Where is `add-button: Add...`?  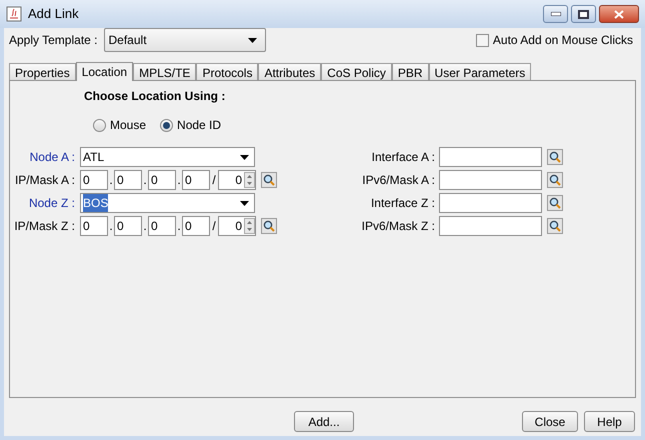
add-button: Add... is located at coordinates (324, 421).